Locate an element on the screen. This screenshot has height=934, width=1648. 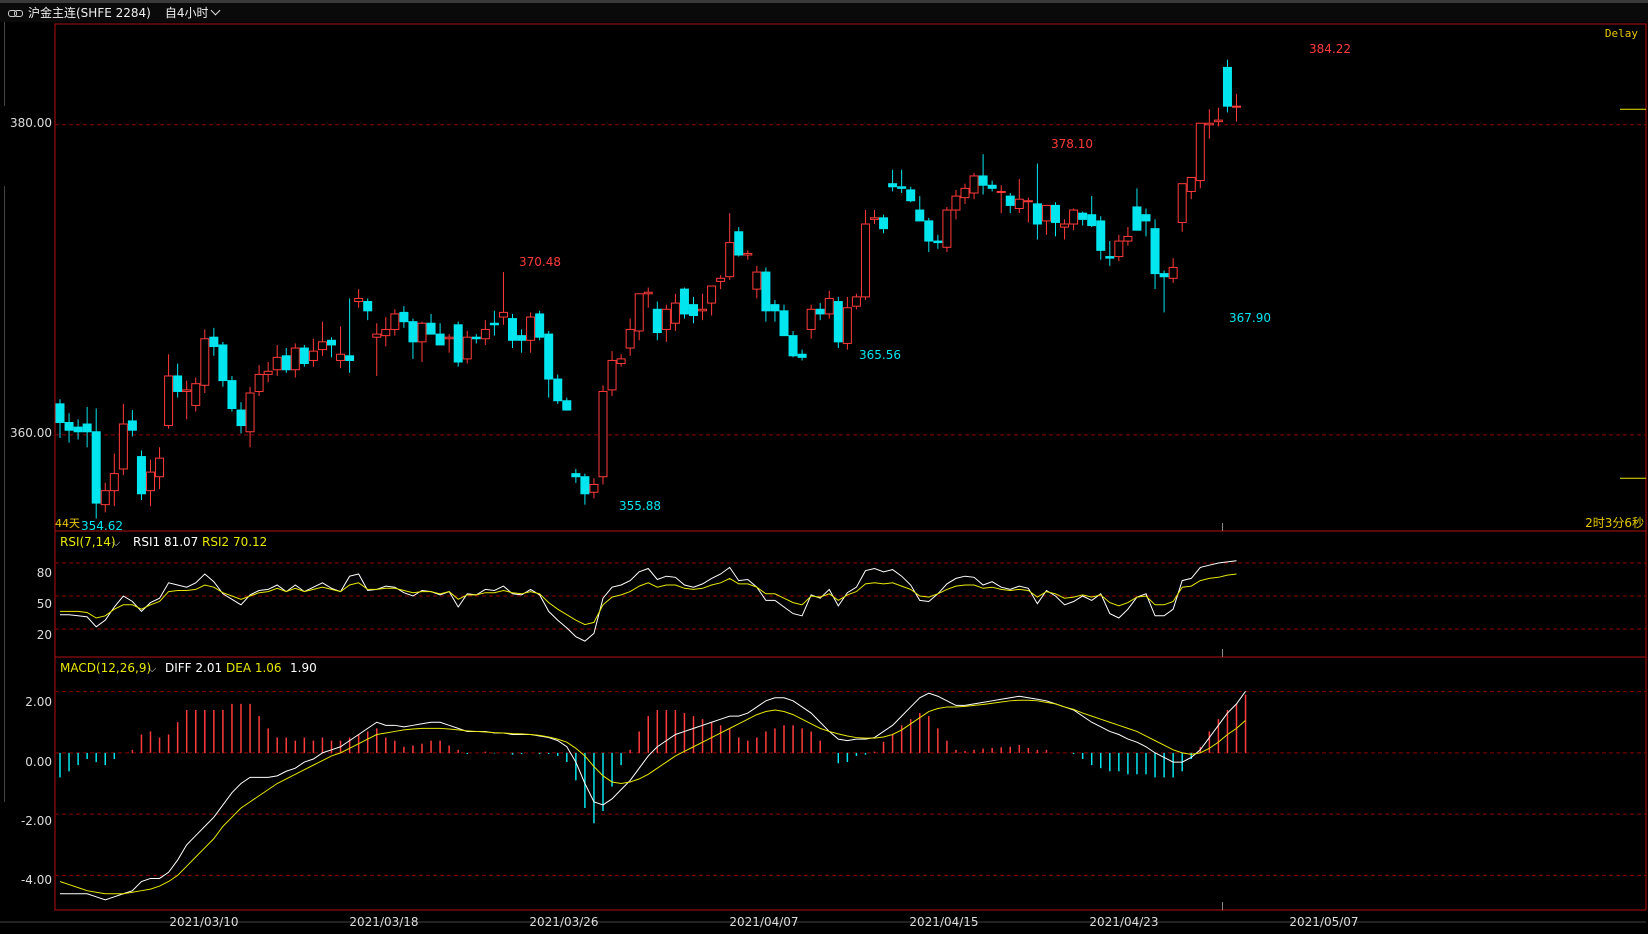
date-label-0326: 2021/03/26 is located at coordinates (563, 922).